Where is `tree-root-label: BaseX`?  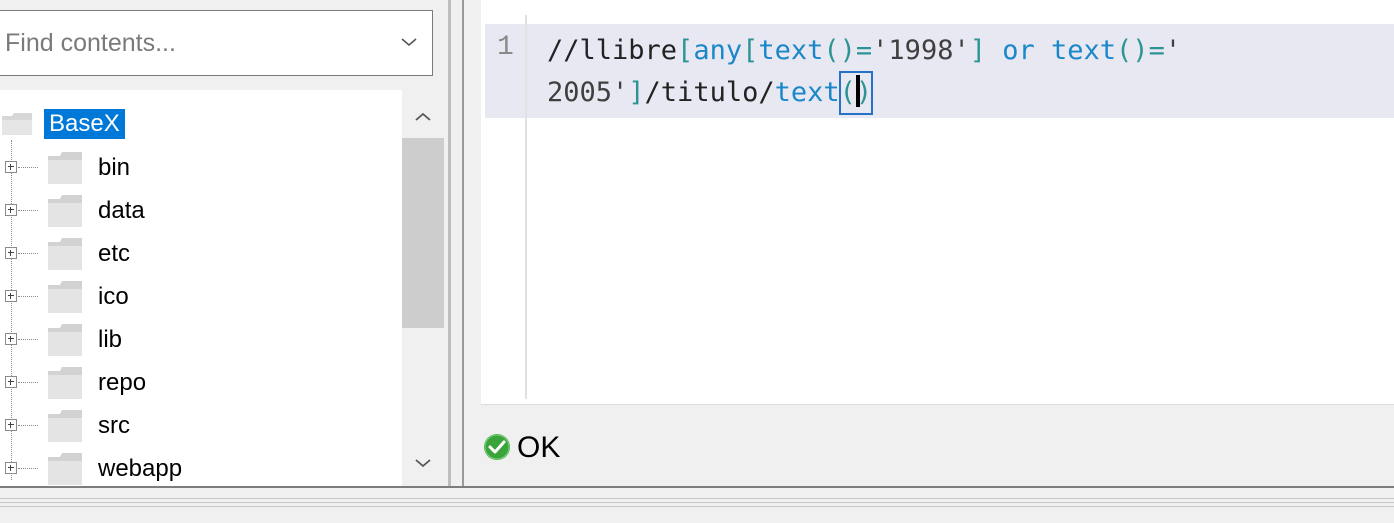 tree-root-label: BaseX is located at coordinates (84, 124).